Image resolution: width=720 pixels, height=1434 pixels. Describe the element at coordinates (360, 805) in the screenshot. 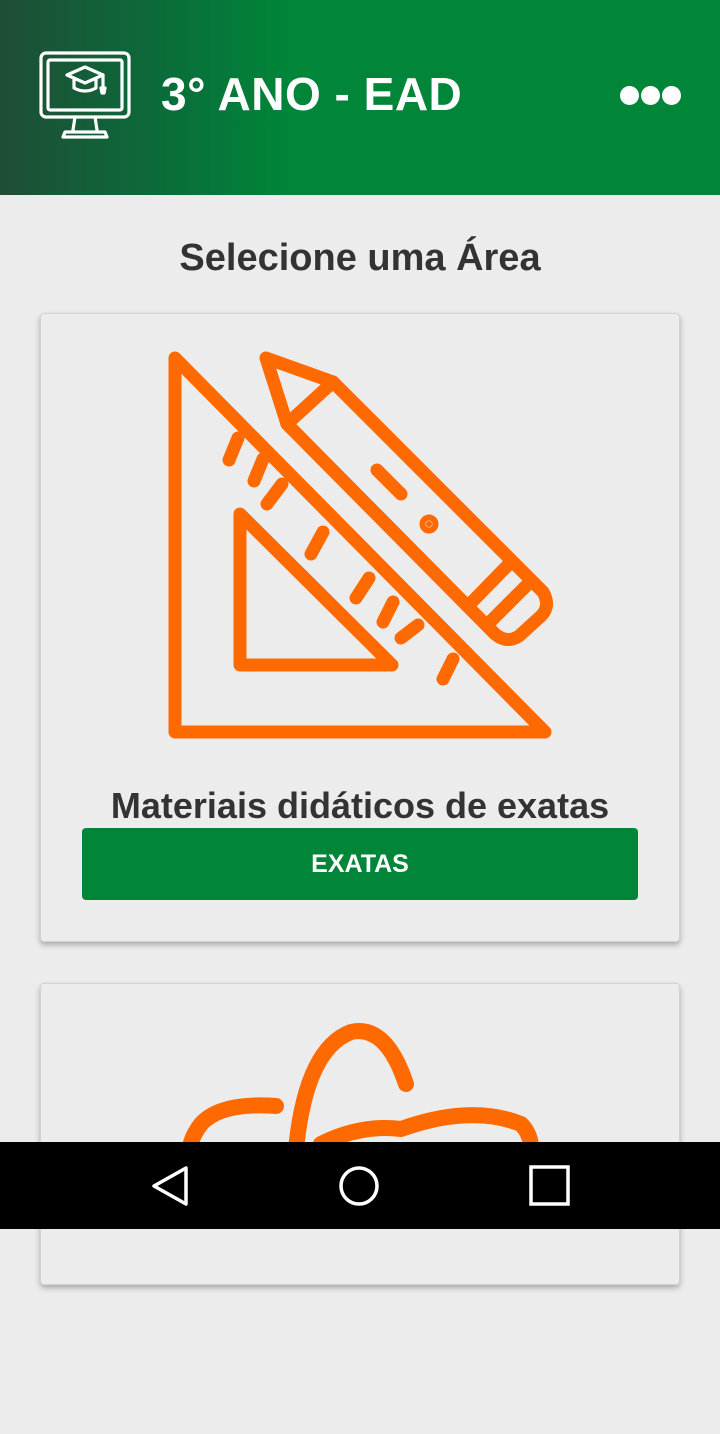

I see `card-description: Materiais didáticos de exatas` at that location.